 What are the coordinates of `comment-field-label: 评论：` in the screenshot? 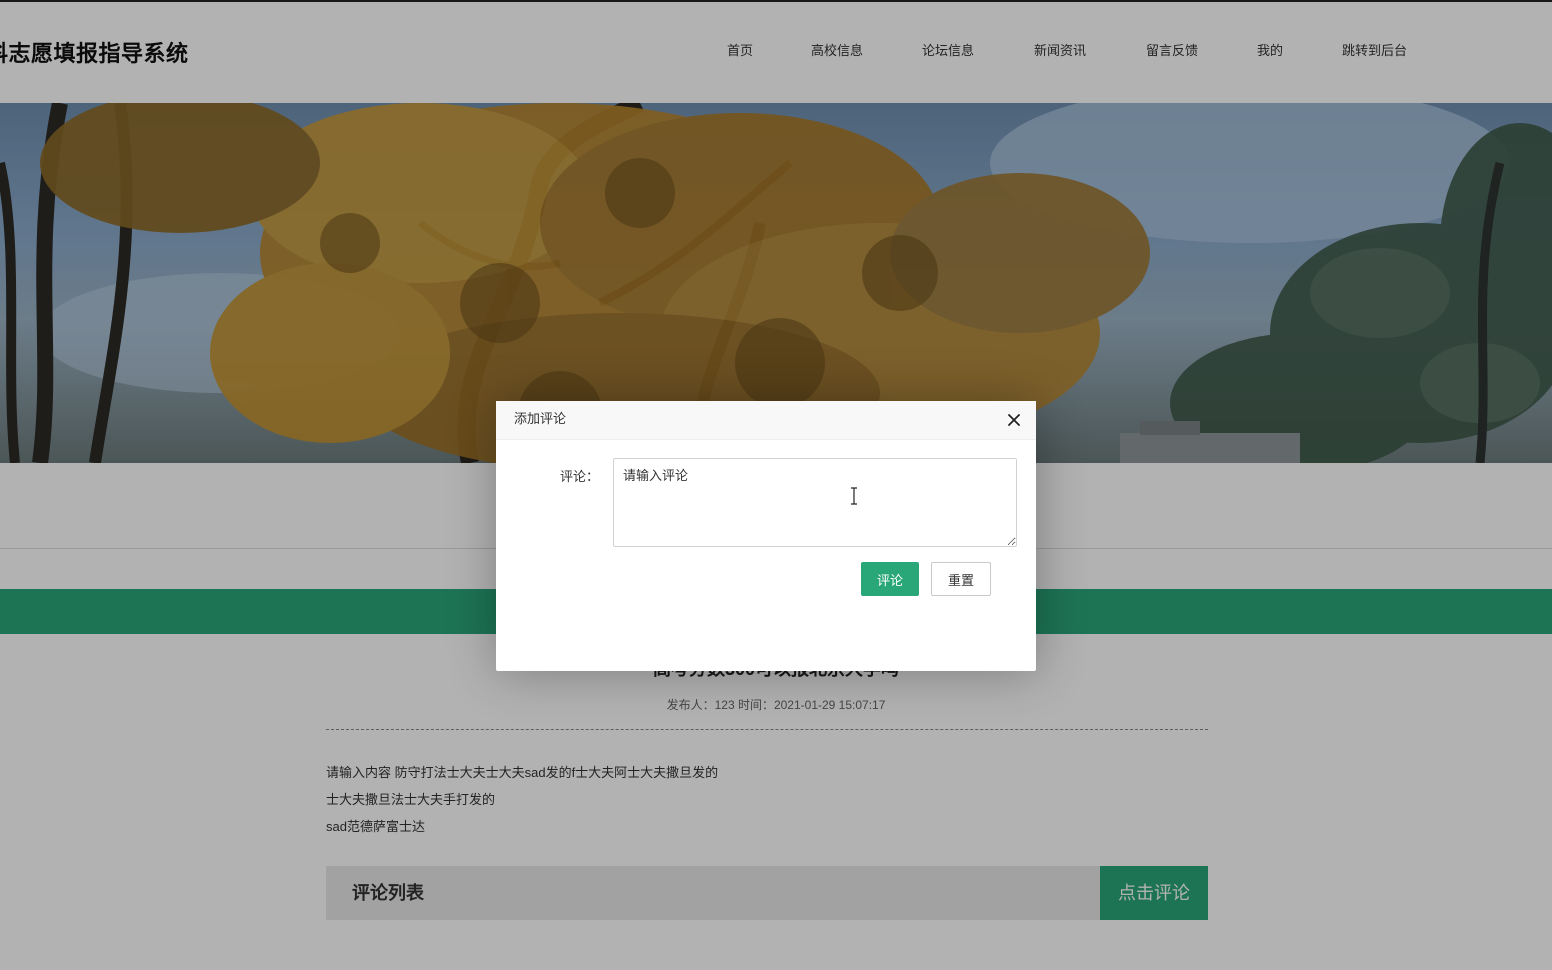 It's located at (580, 476).